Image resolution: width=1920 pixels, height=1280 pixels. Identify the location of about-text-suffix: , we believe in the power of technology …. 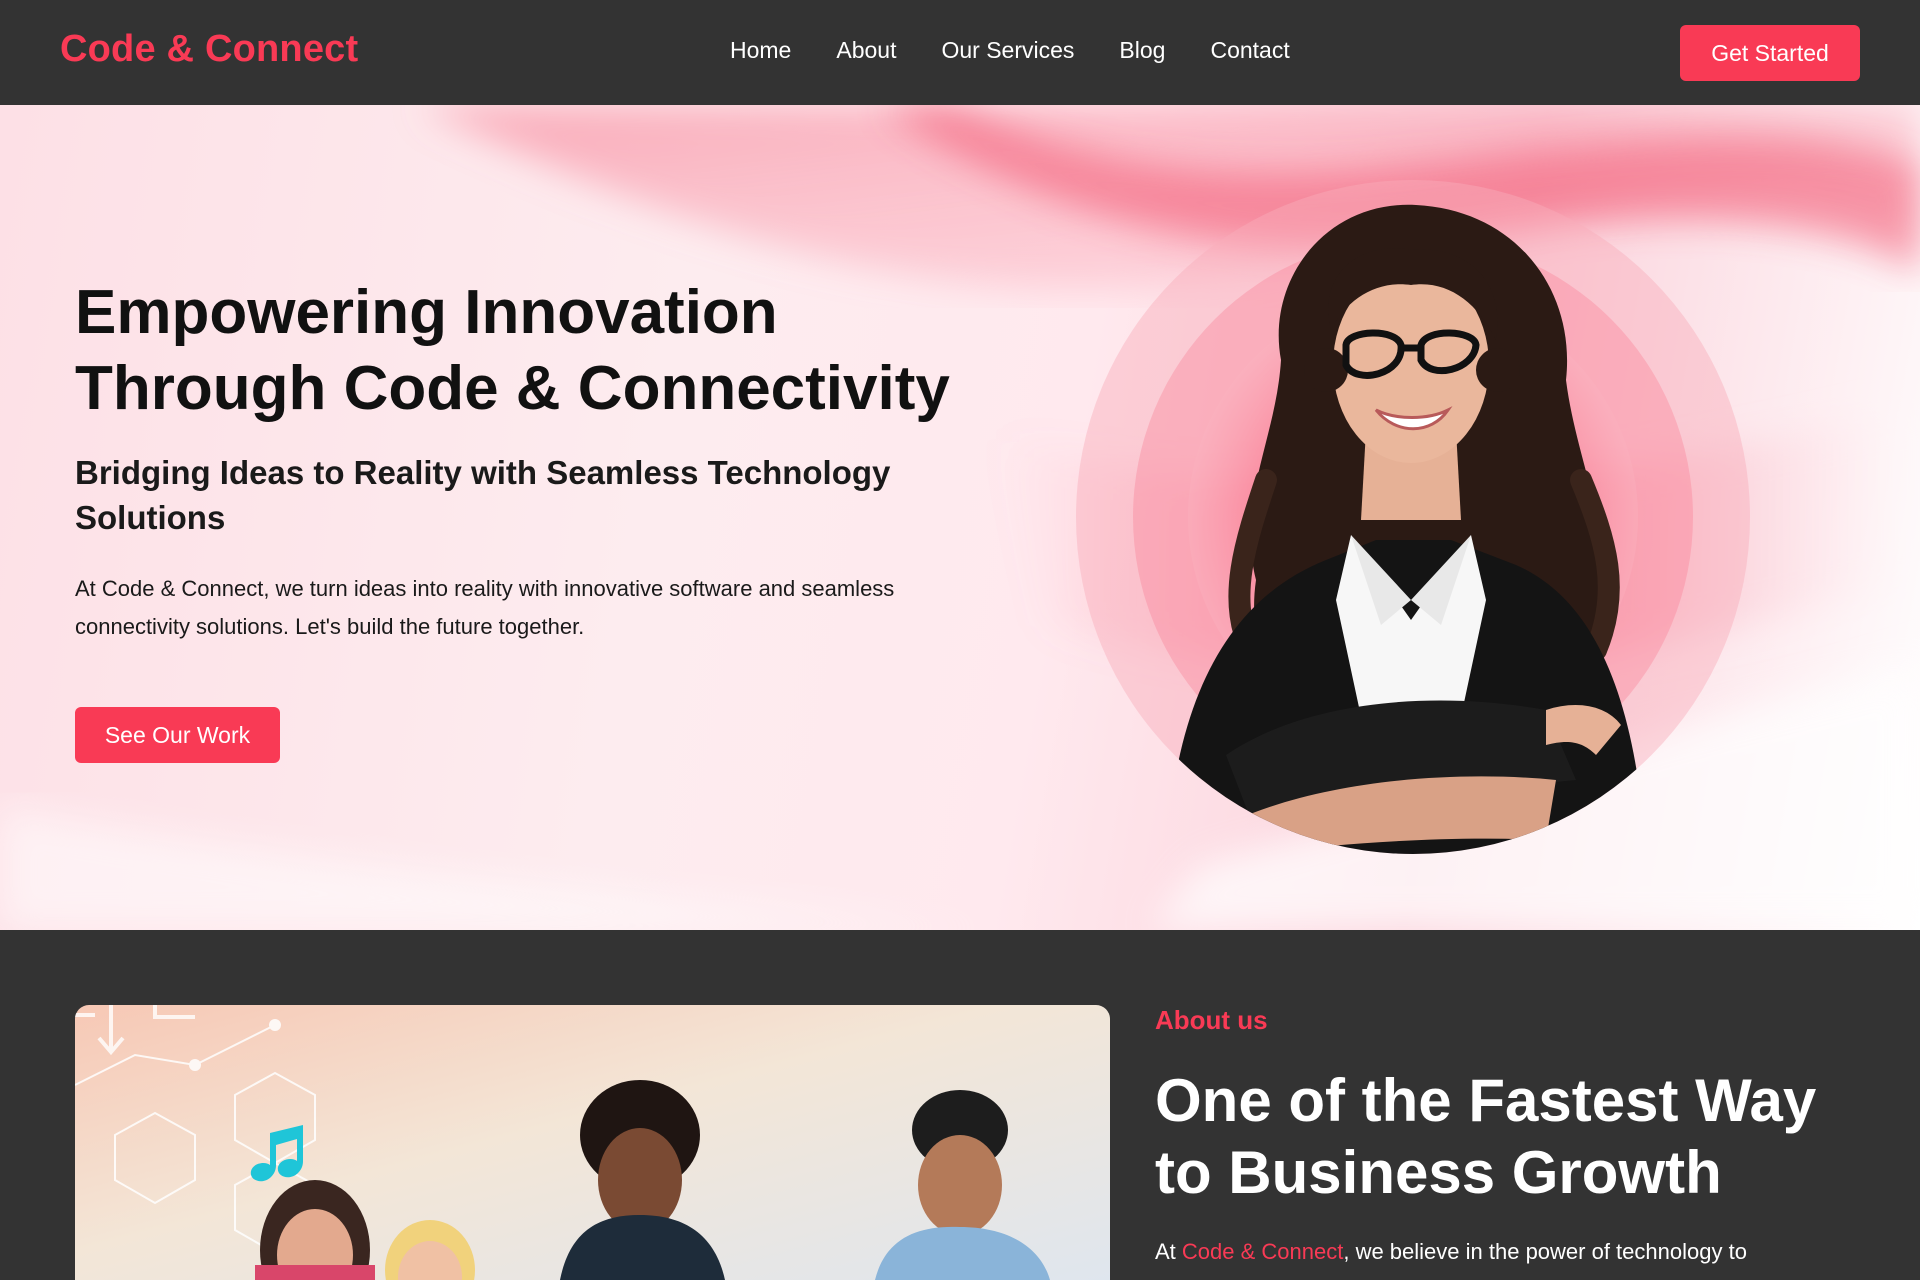
(1545, 1251).